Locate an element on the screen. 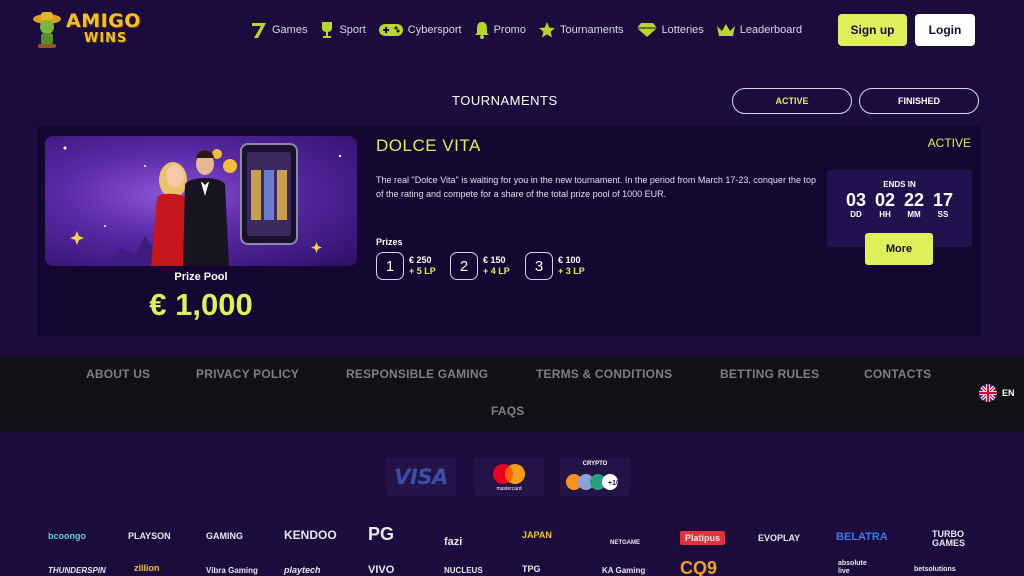  logo: AMIGO WINS is located at coordinates (88, 31).